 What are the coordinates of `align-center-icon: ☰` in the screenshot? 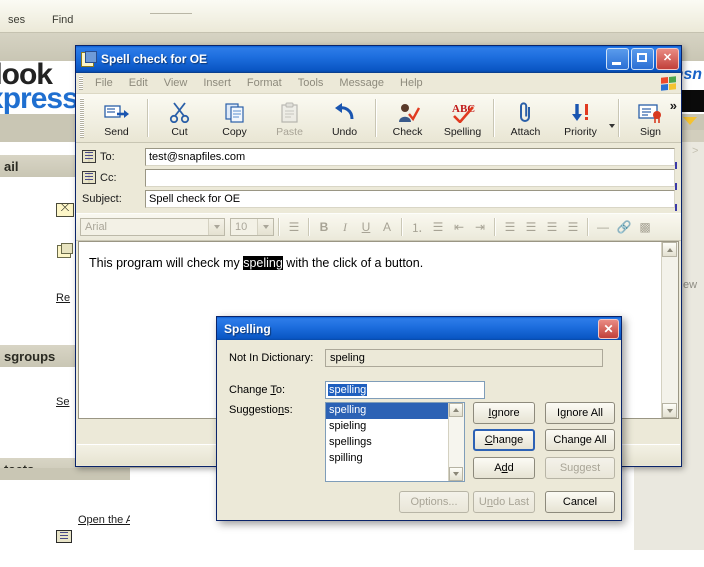 It's located at (531, 227).